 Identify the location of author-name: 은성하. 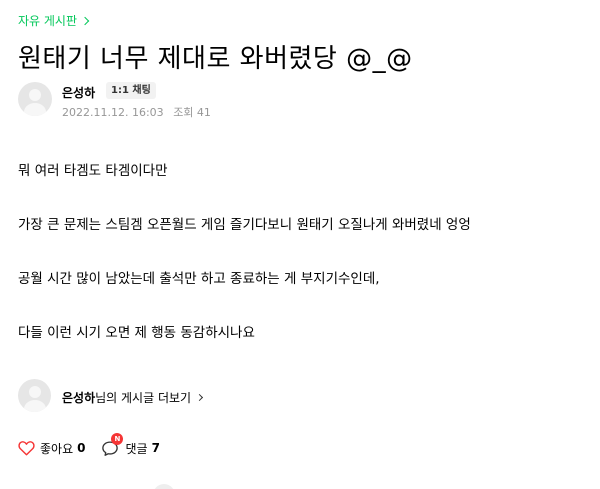
(78, 92).